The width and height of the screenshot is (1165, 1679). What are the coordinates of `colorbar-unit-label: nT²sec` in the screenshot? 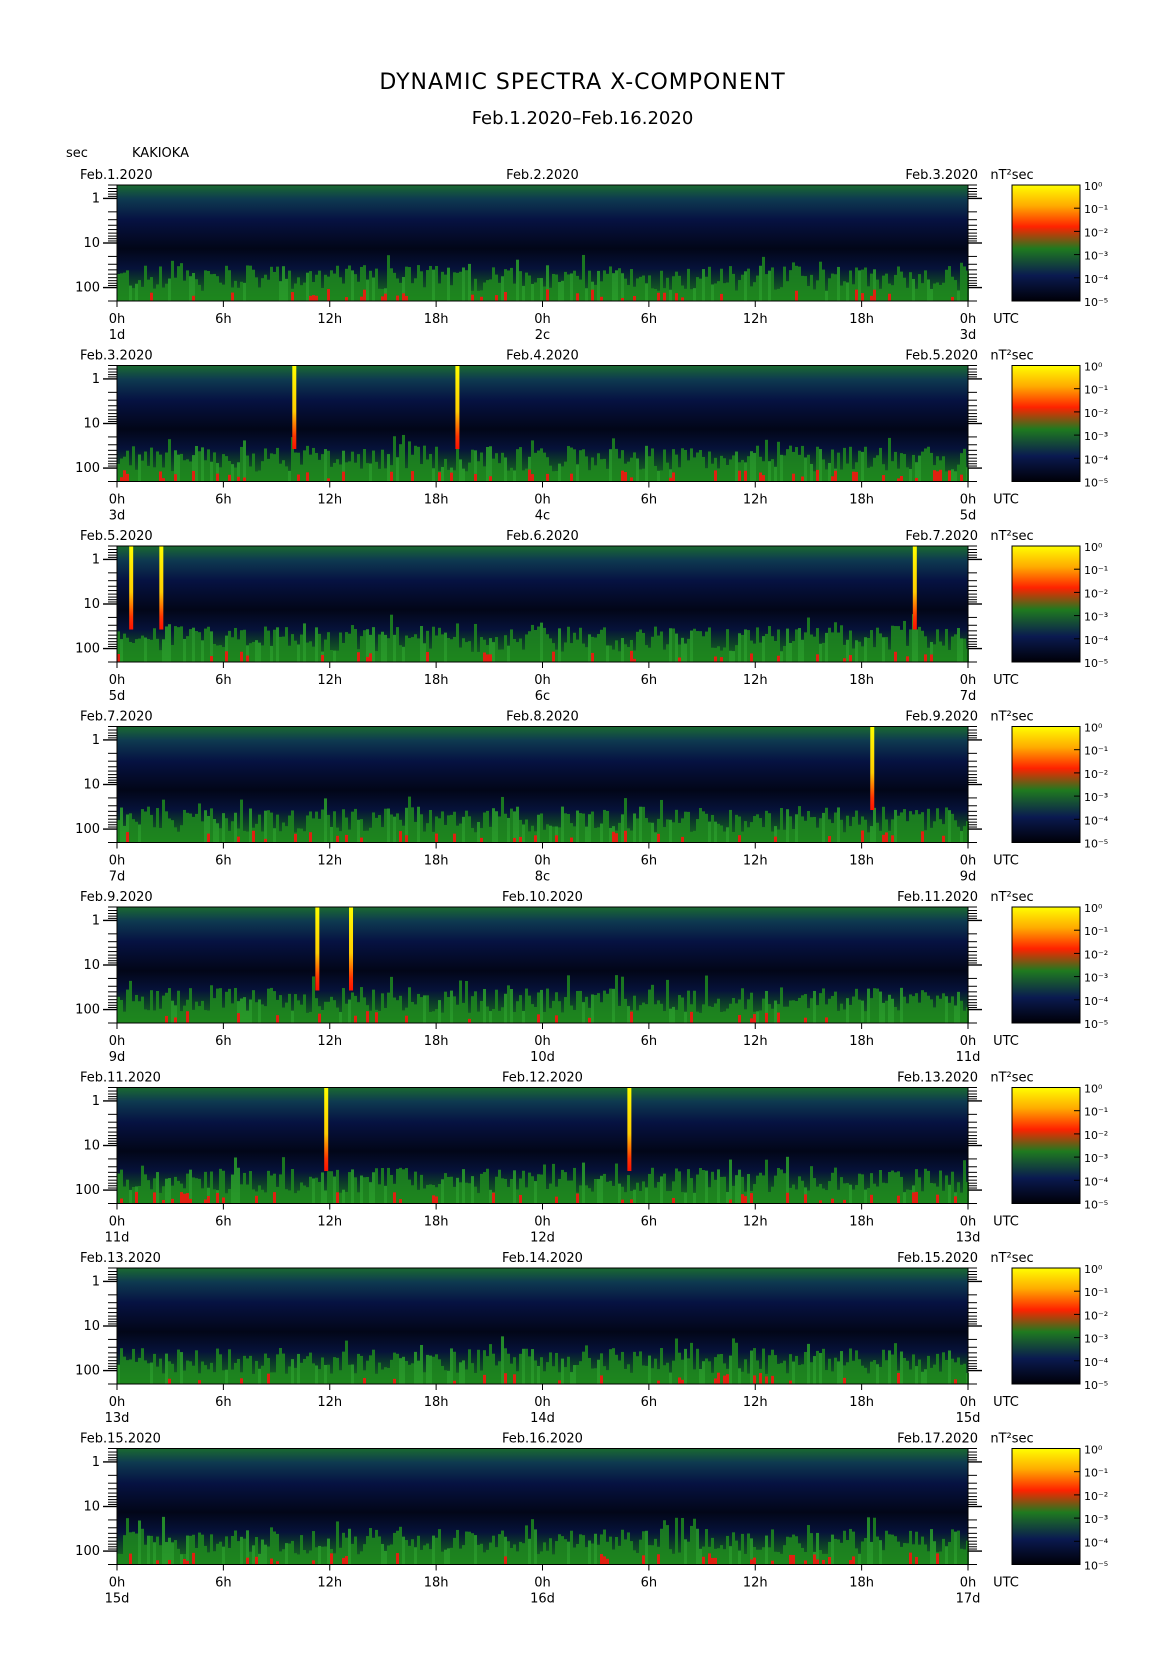 It's located at (1011, 175).